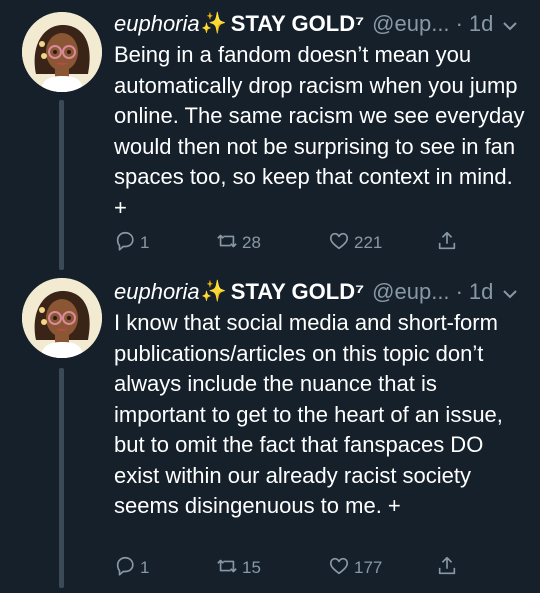  Describe the element at coordinates (251, 567) in the screenshot. I see `retweet-count: 15` at that location.